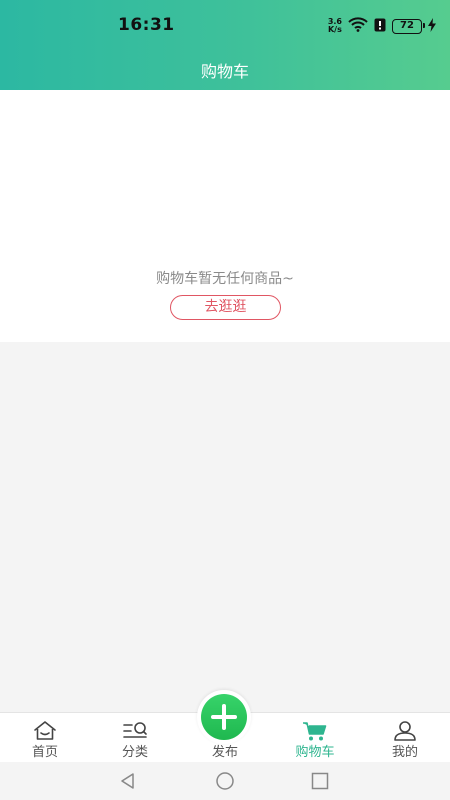 The image size is (450, 800). I want to click on back-nav-icon, so click(128, 783).